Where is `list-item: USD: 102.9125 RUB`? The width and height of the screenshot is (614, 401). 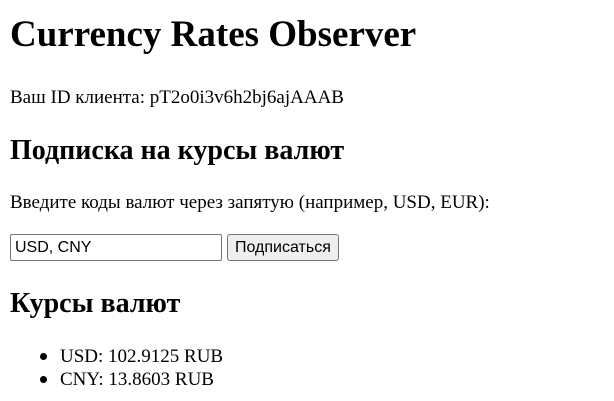
list-item: USD: 102.9125 RUB is located at coordinates (132, 356).